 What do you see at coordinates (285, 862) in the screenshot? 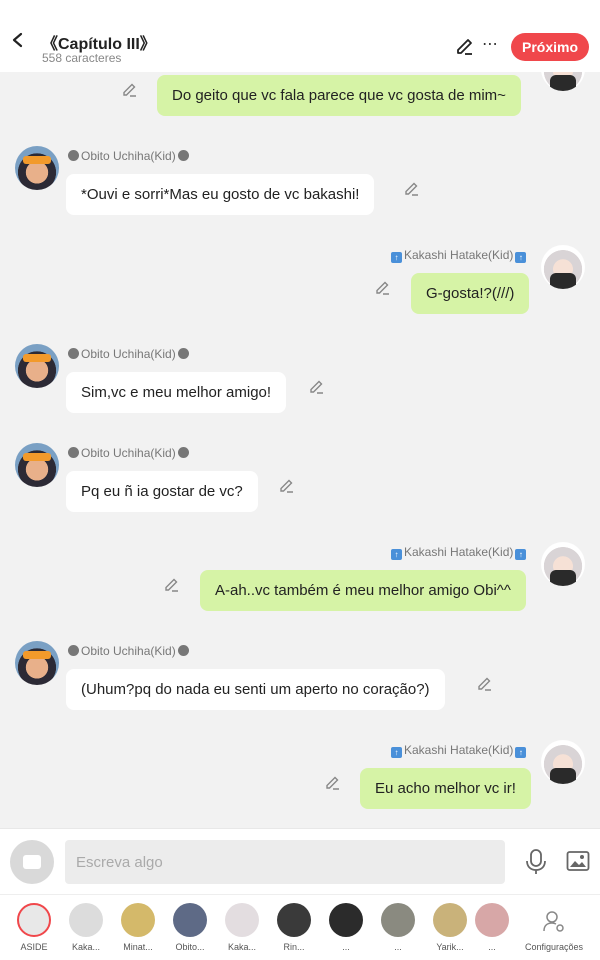
I see `message-input` at bounding box center [285, 862].